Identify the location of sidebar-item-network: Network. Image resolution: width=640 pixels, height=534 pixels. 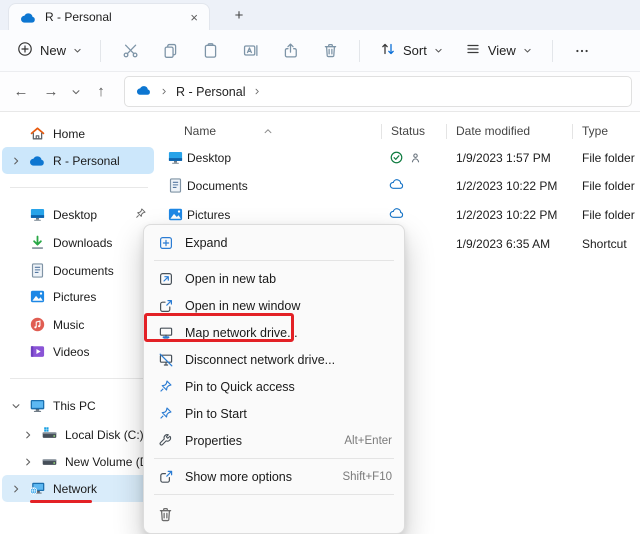
(78, 488).